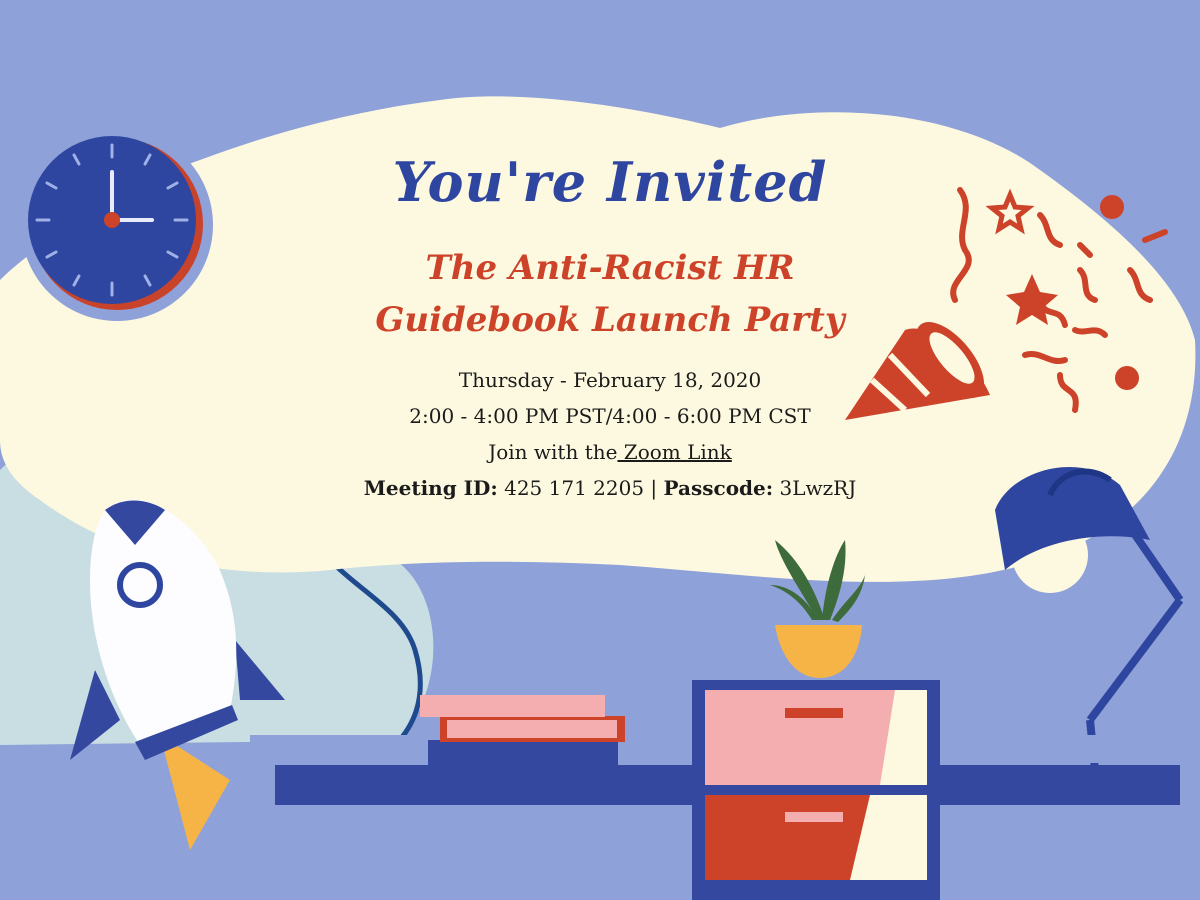 Image resolution: width=1200 pixels, height=900 pixels. I want to click on zoom-link: Zoom Link, so click(674, 452).